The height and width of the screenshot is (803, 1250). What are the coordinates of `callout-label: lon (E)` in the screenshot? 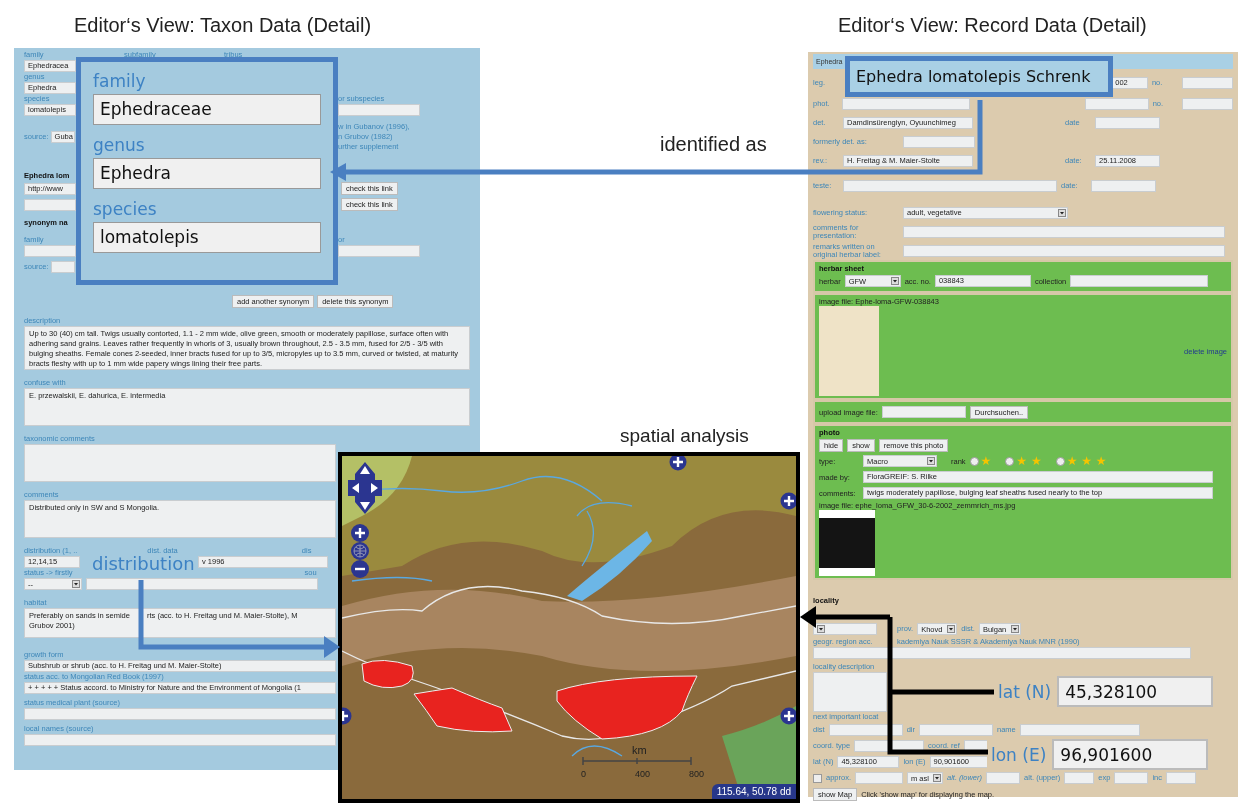 It's located at (1019, 754).